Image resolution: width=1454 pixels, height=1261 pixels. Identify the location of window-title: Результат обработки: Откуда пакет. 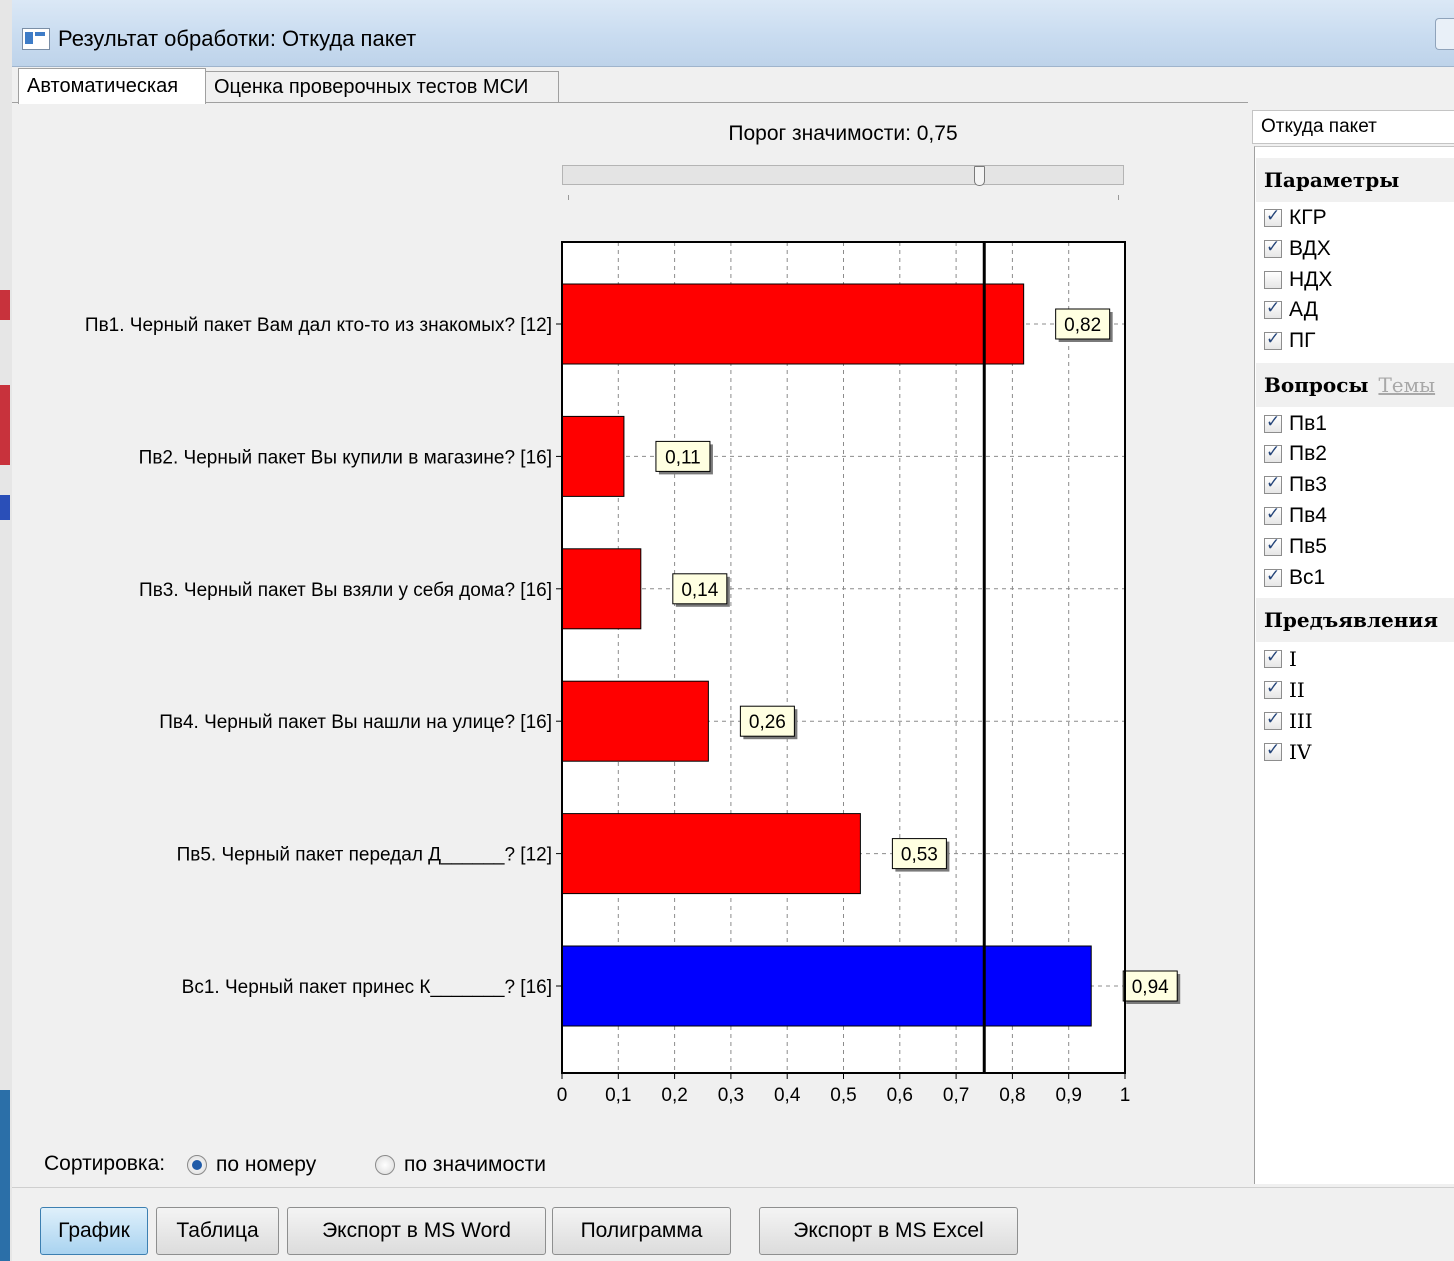
(237, 38).